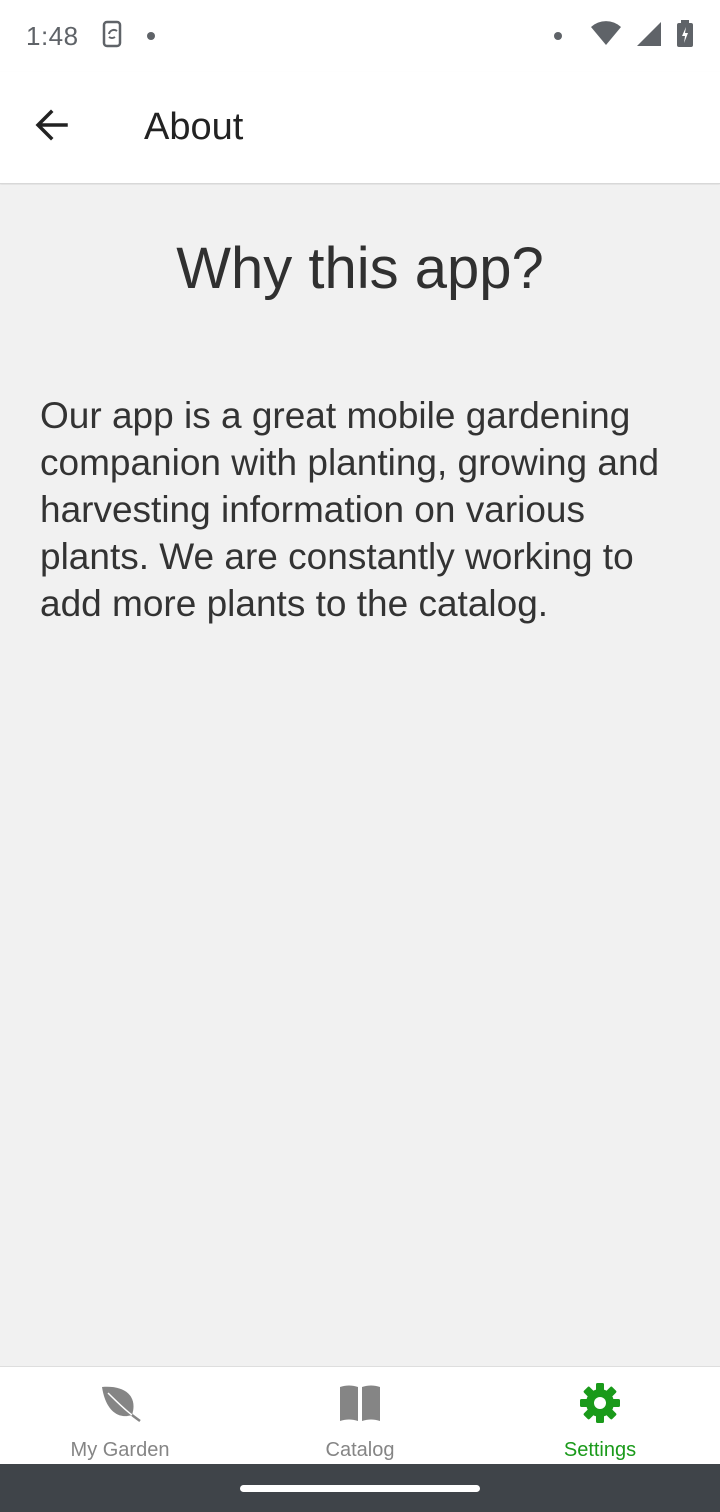 The image size is (720, 1512). I want to click on screen-rotate-icon, so click(113, 36).